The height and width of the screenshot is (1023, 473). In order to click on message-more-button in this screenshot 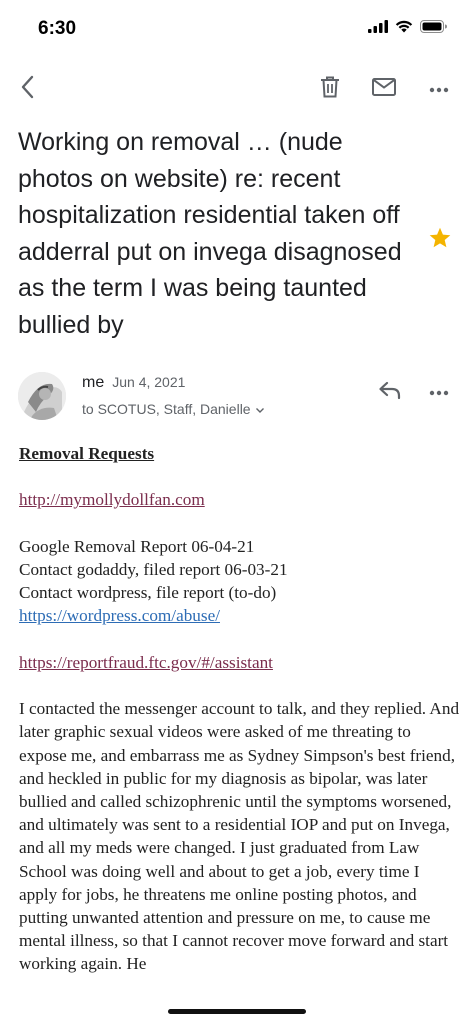, I will do `click(439, 392)`.